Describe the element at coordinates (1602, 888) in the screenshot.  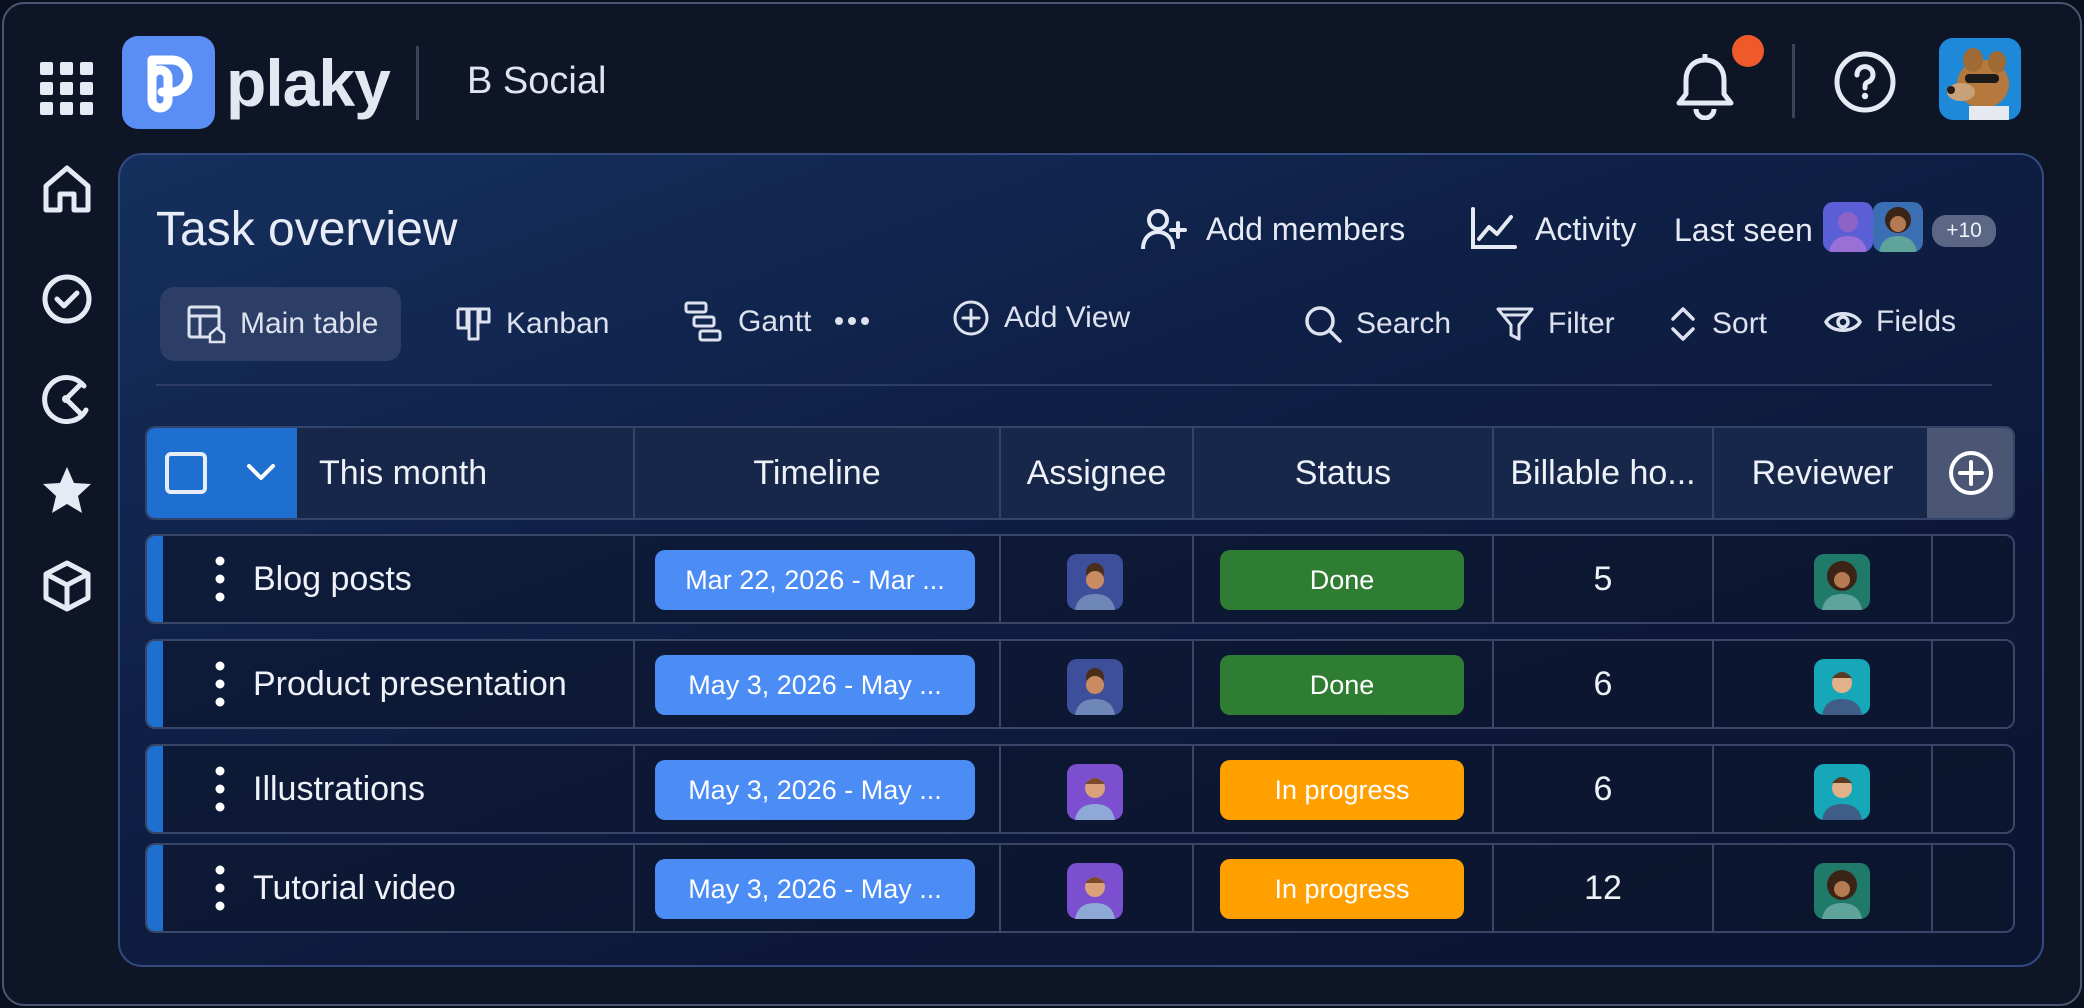
I see `billable-hours-cell: 12` at that location.